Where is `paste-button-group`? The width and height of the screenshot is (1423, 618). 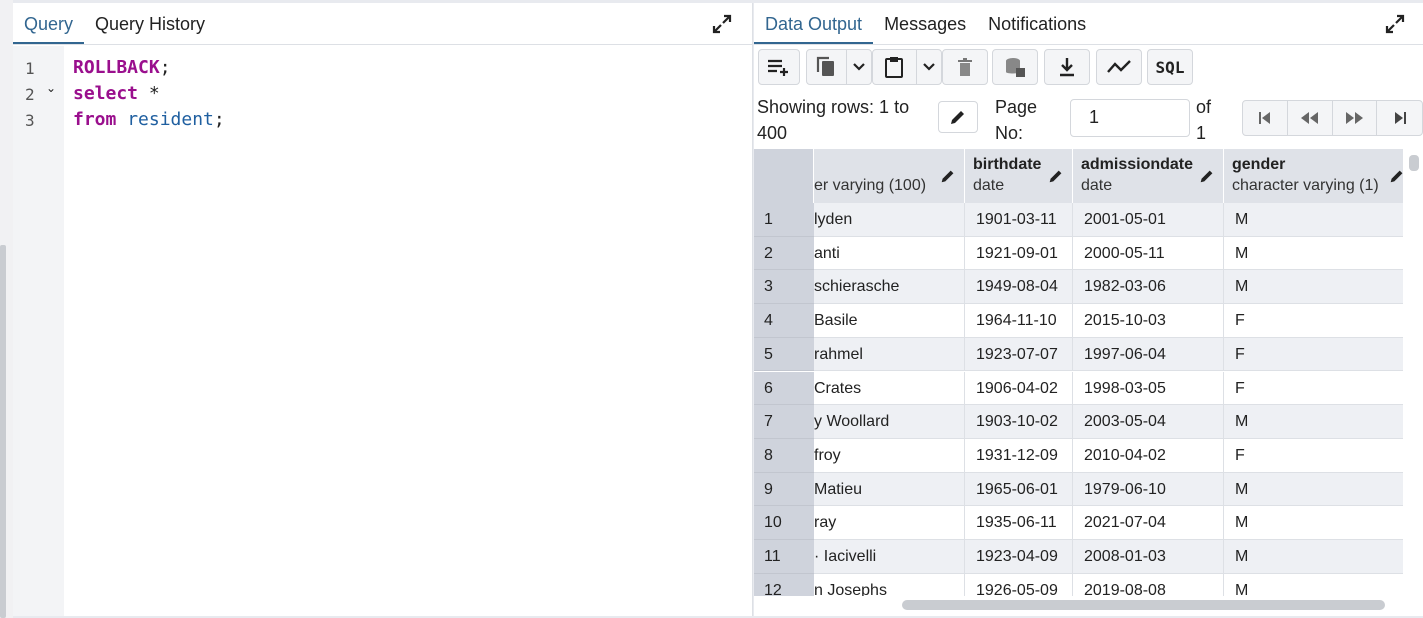
paste-button-group is located at coordinates (907, 67).